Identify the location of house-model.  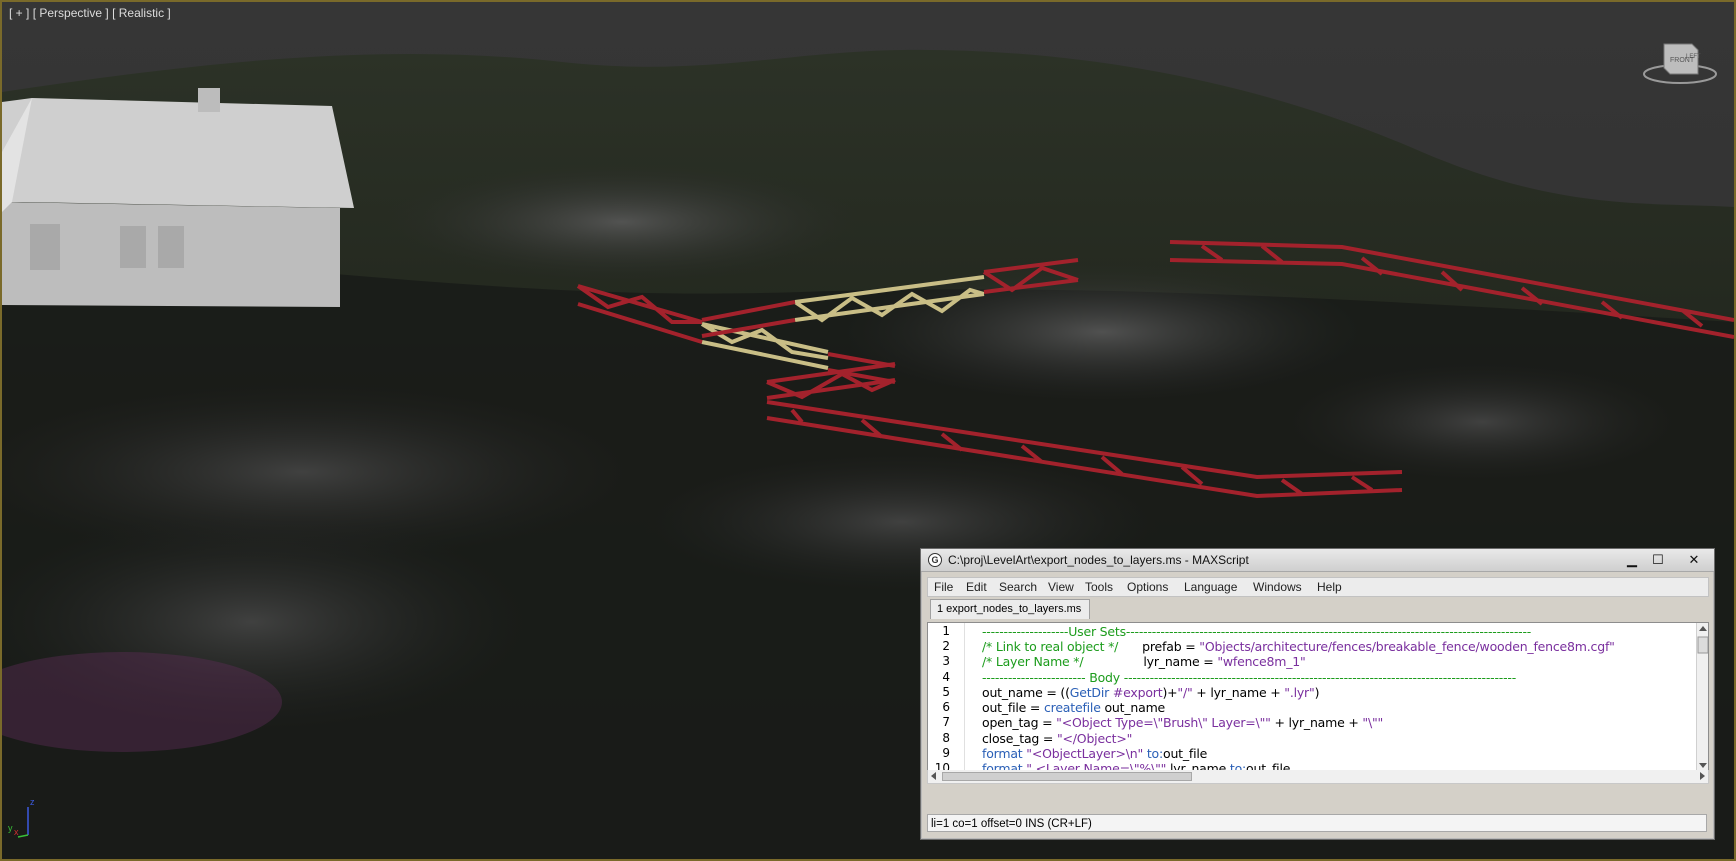
(178, 197).